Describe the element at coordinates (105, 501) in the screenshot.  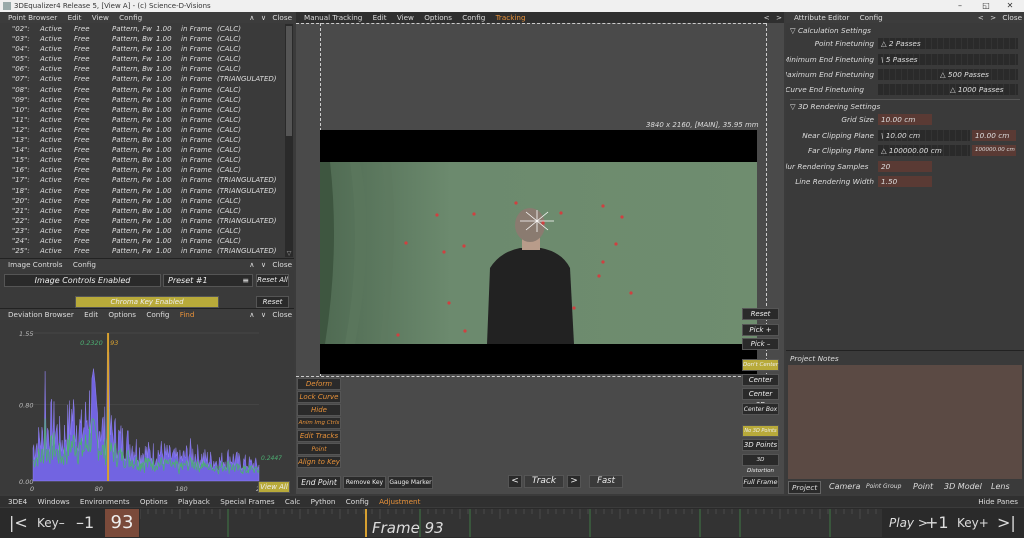
I see `menu-environments: Environments` at that location.